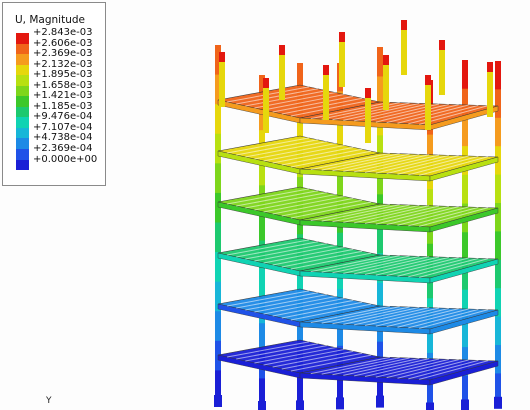  What do you see at coordinates (49, 401) in the screenshot?
I see `triad-y-axis-label: Y` at bounding box center [49, 401].